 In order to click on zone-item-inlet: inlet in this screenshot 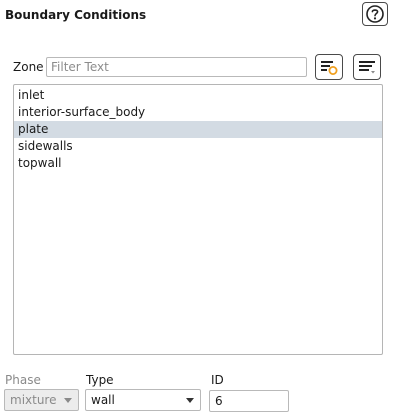, I will do `click(198, 95)`.